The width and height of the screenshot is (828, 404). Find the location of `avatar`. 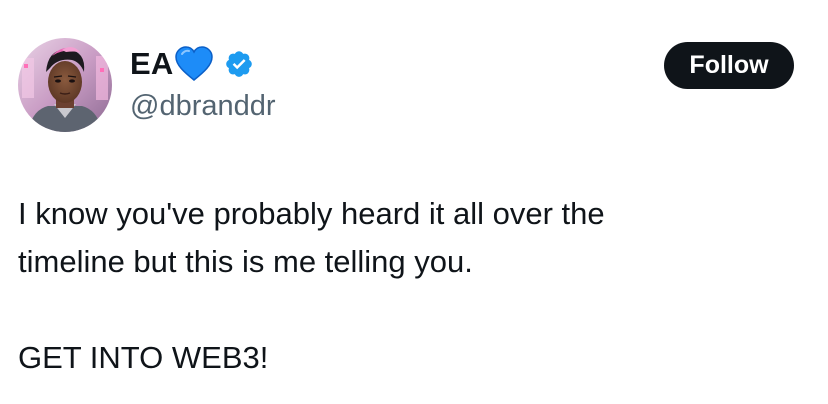

avatar is located at coordinates (65, 85).